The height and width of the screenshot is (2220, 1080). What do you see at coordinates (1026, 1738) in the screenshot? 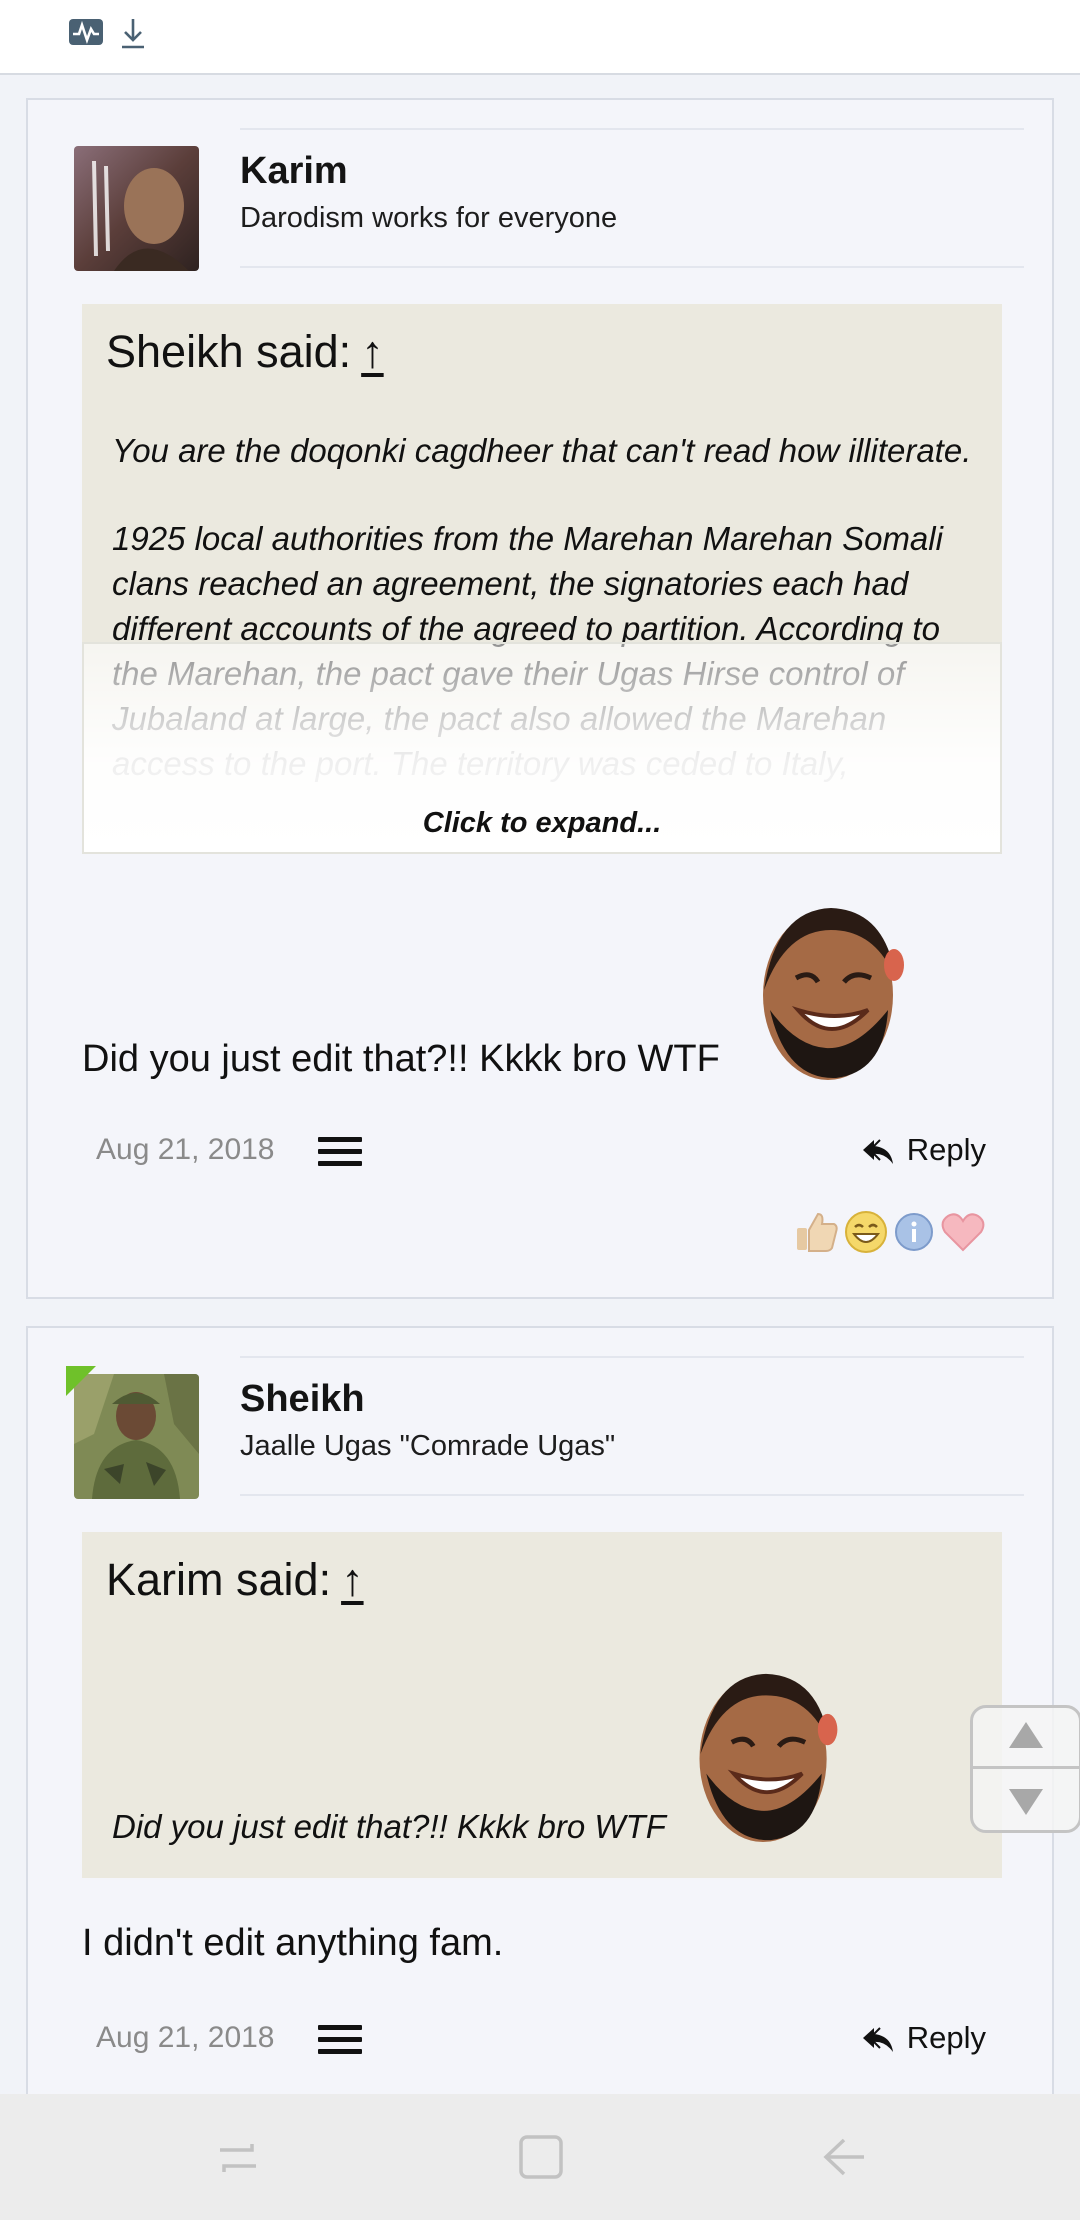
I see `scroll-up-icon` at bounding box center [1026, 1738].